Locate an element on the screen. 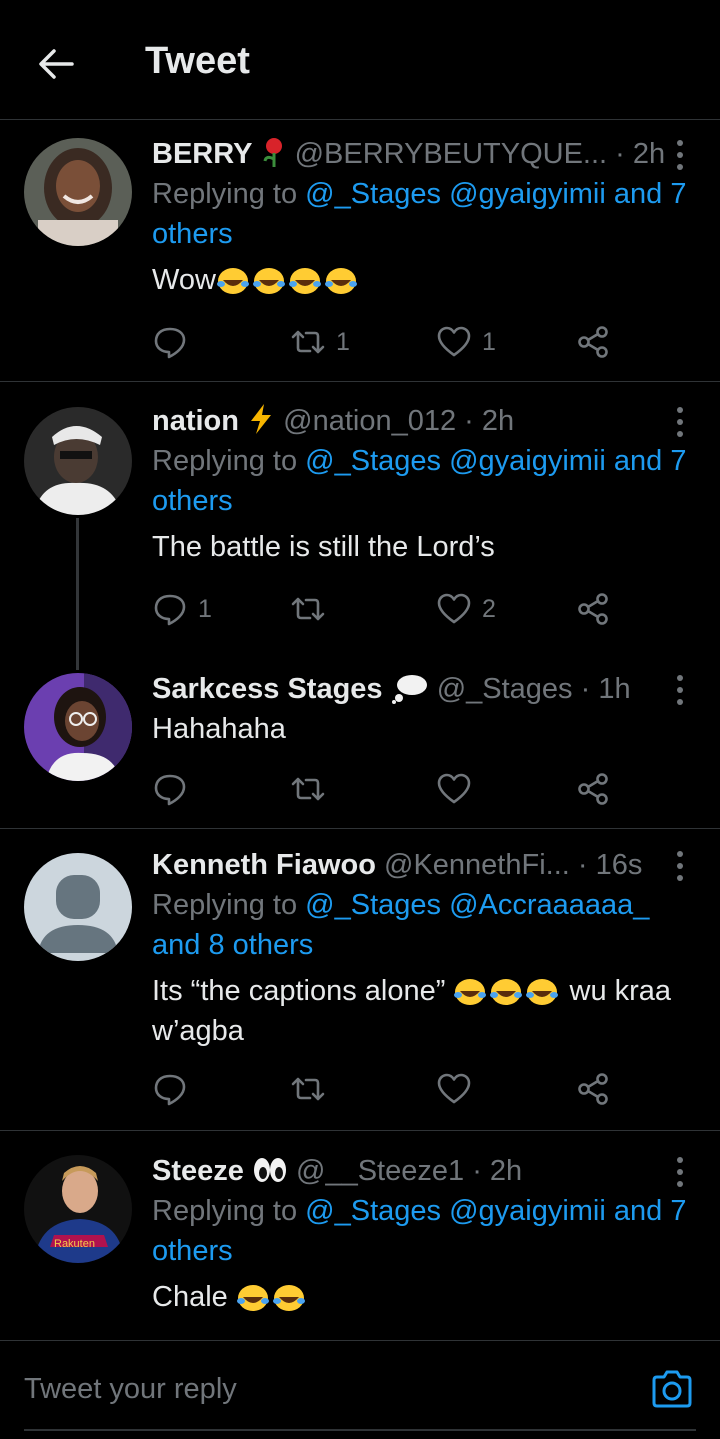 The width and height of the screenshot is (720, 1439). like-button: 1 is located at coordinates (466, 342).